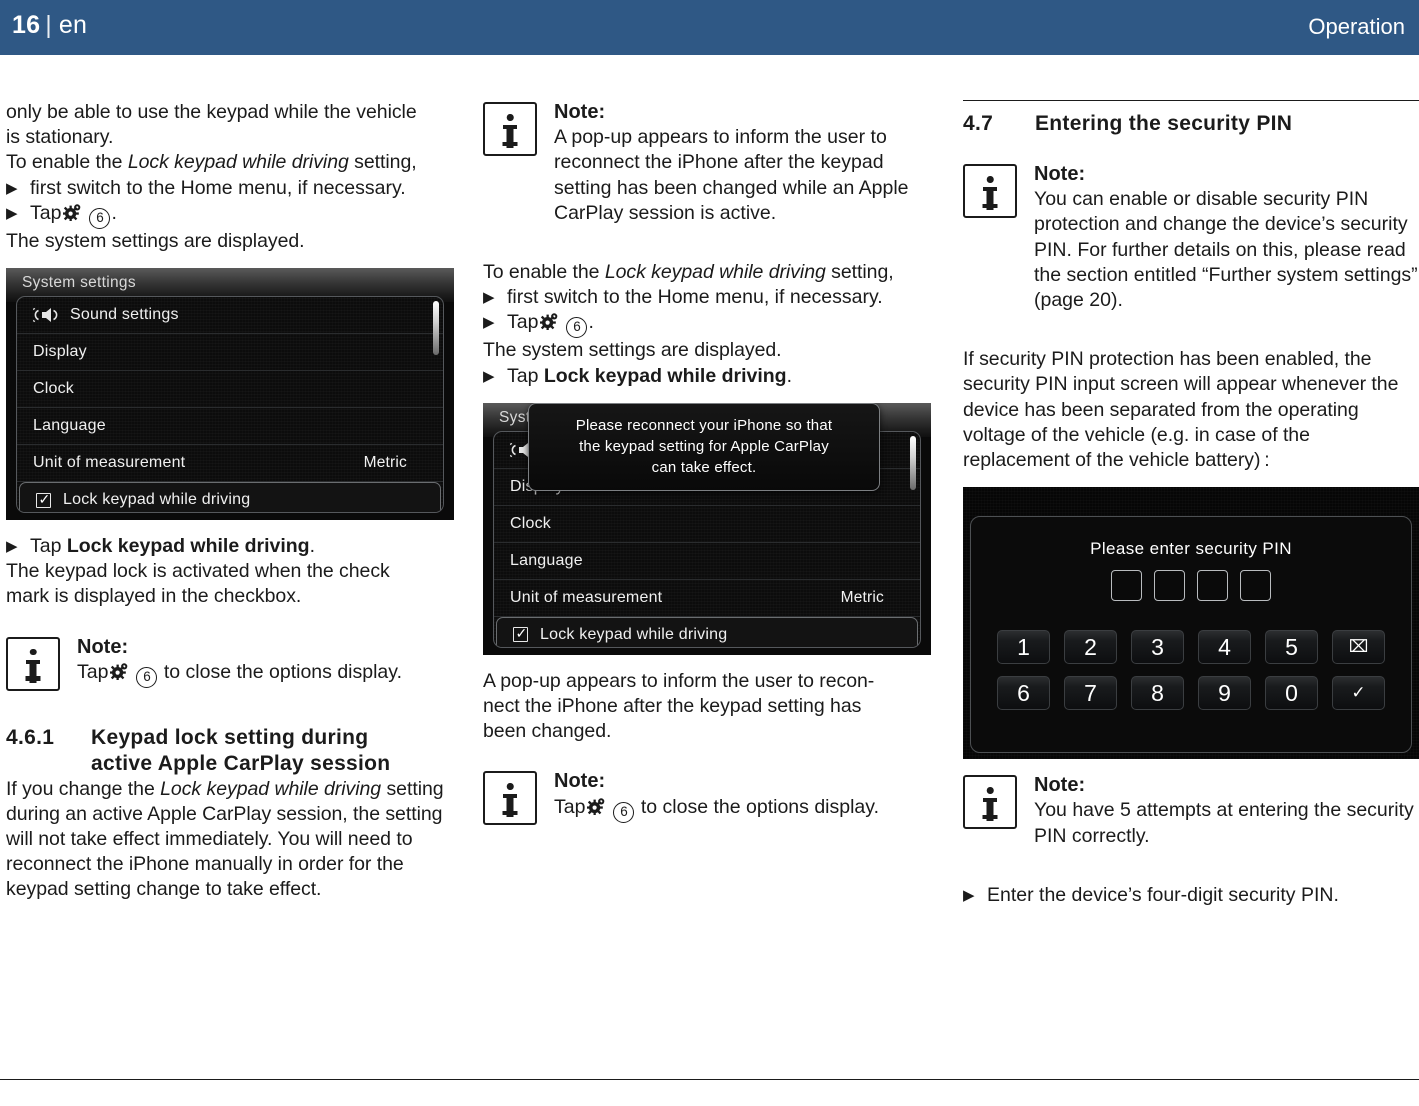 The image size is (1419, 1106). I want to click on pin-prompt: Please enter security PIN, so click(1191, 549).